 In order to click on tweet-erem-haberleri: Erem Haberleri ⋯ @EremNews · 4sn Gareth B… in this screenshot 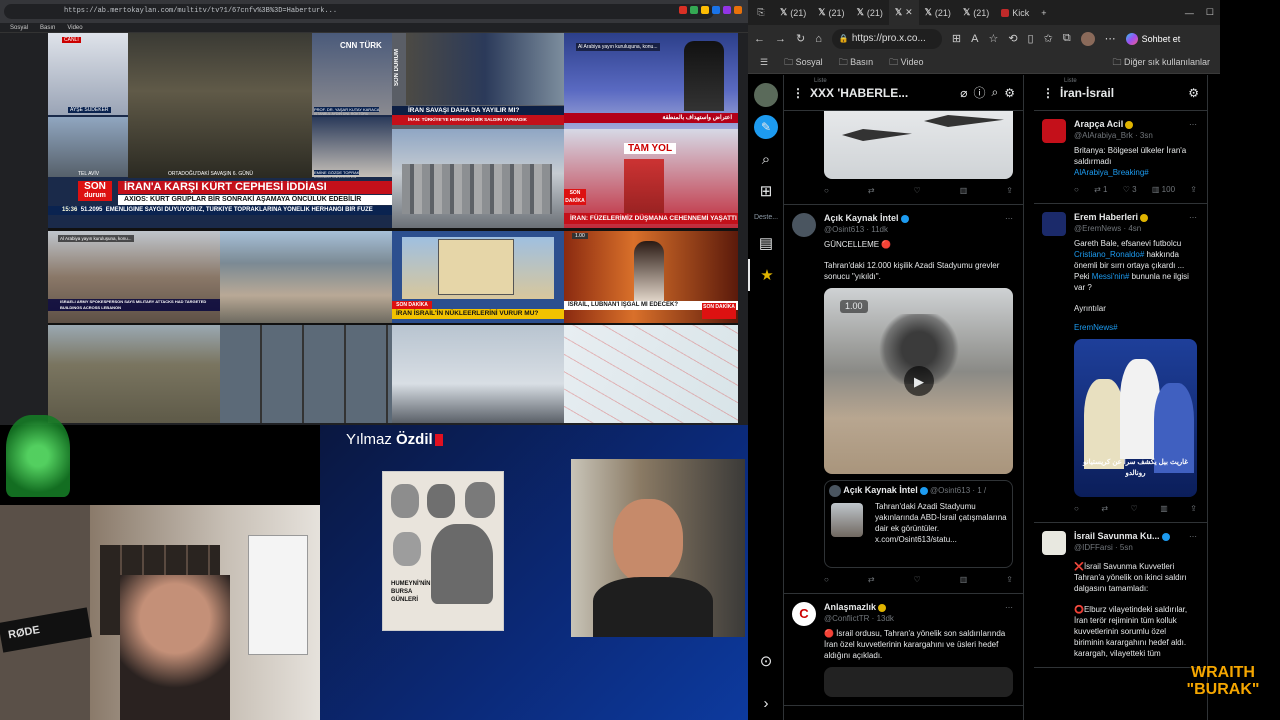, I will do `click(1120, 363)`.